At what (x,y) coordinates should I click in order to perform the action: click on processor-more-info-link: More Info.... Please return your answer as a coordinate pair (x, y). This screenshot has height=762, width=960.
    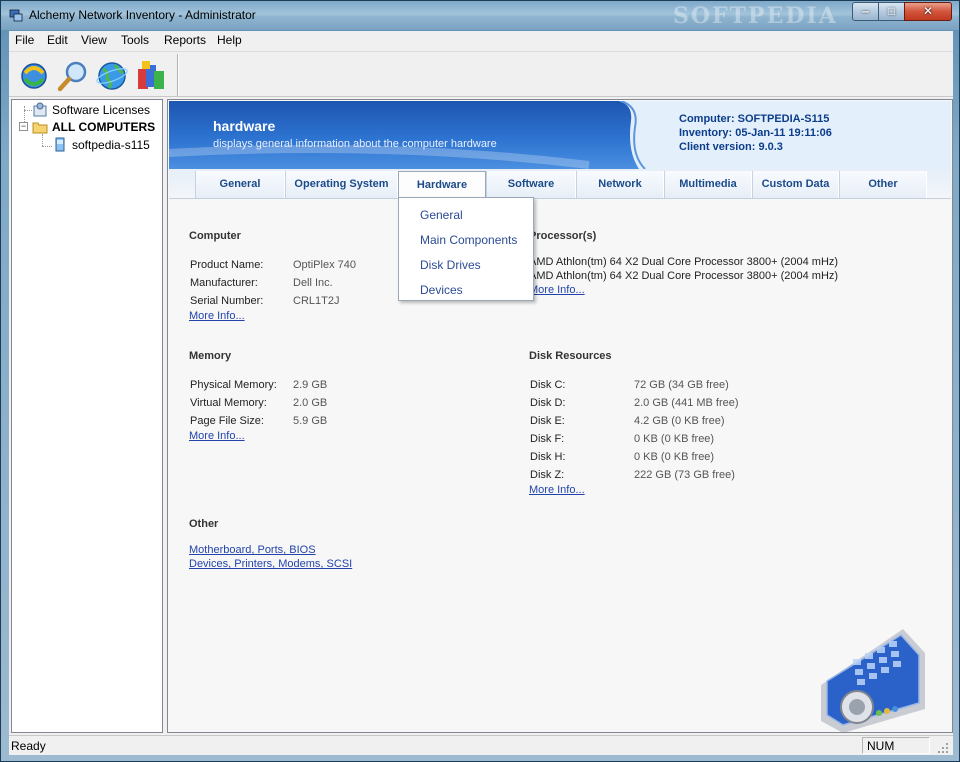
    Looking at the image, I should click on (557, 290).